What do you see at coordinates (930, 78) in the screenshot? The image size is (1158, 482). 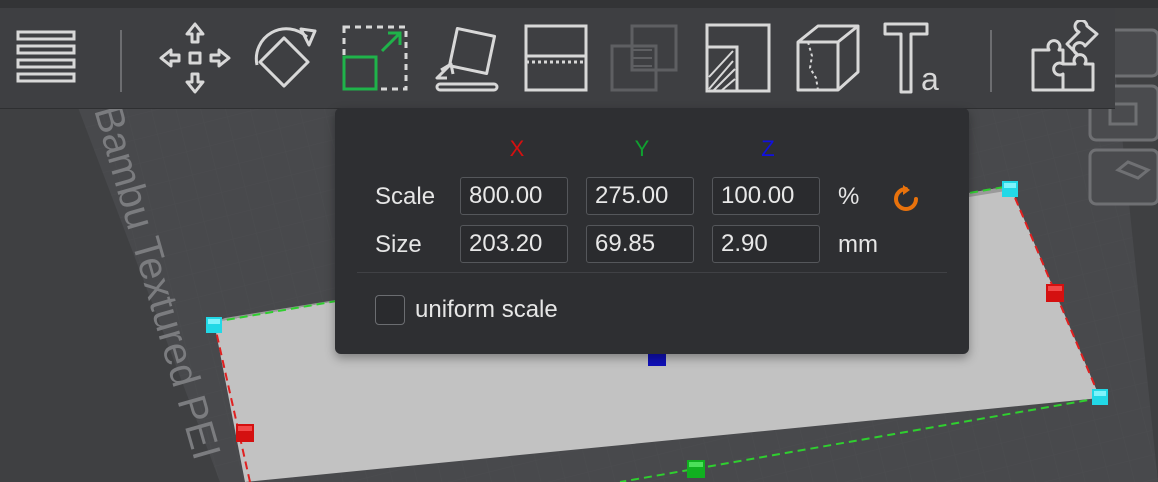 I see `svg-text: a` at bounding box center [930, 78].